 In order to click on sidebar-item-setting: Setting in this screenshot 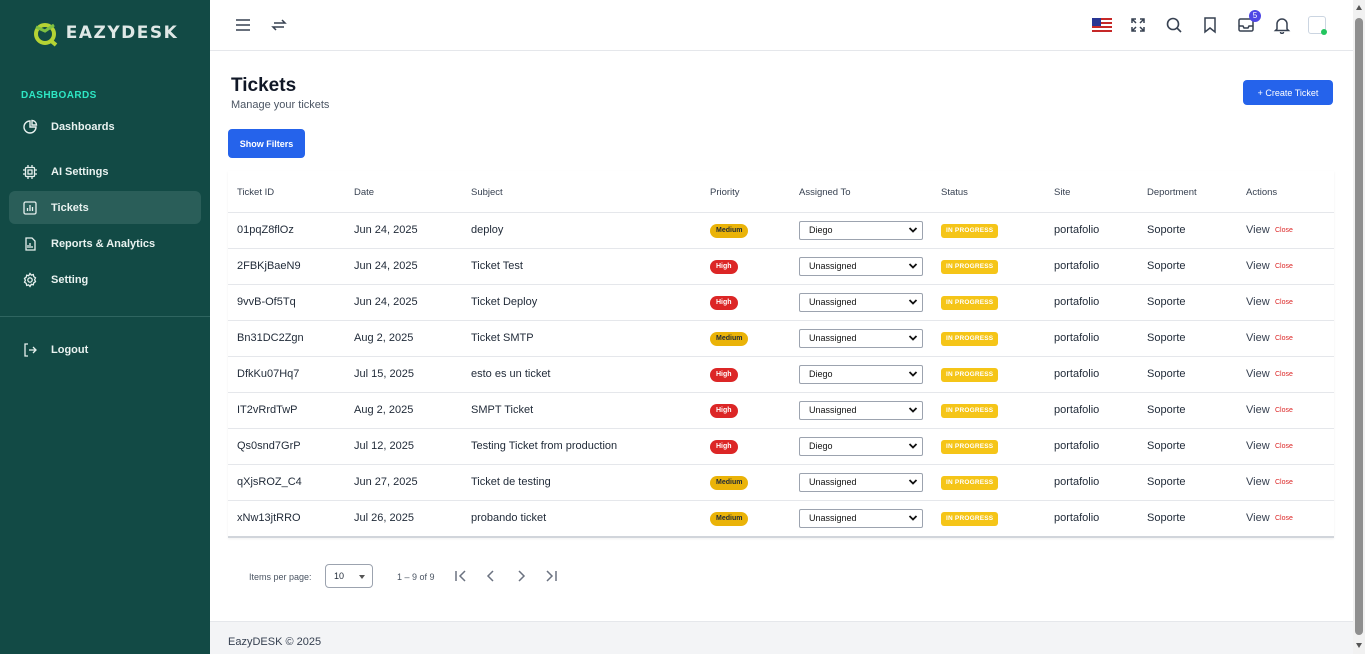, I will do `click(105, 279)`.